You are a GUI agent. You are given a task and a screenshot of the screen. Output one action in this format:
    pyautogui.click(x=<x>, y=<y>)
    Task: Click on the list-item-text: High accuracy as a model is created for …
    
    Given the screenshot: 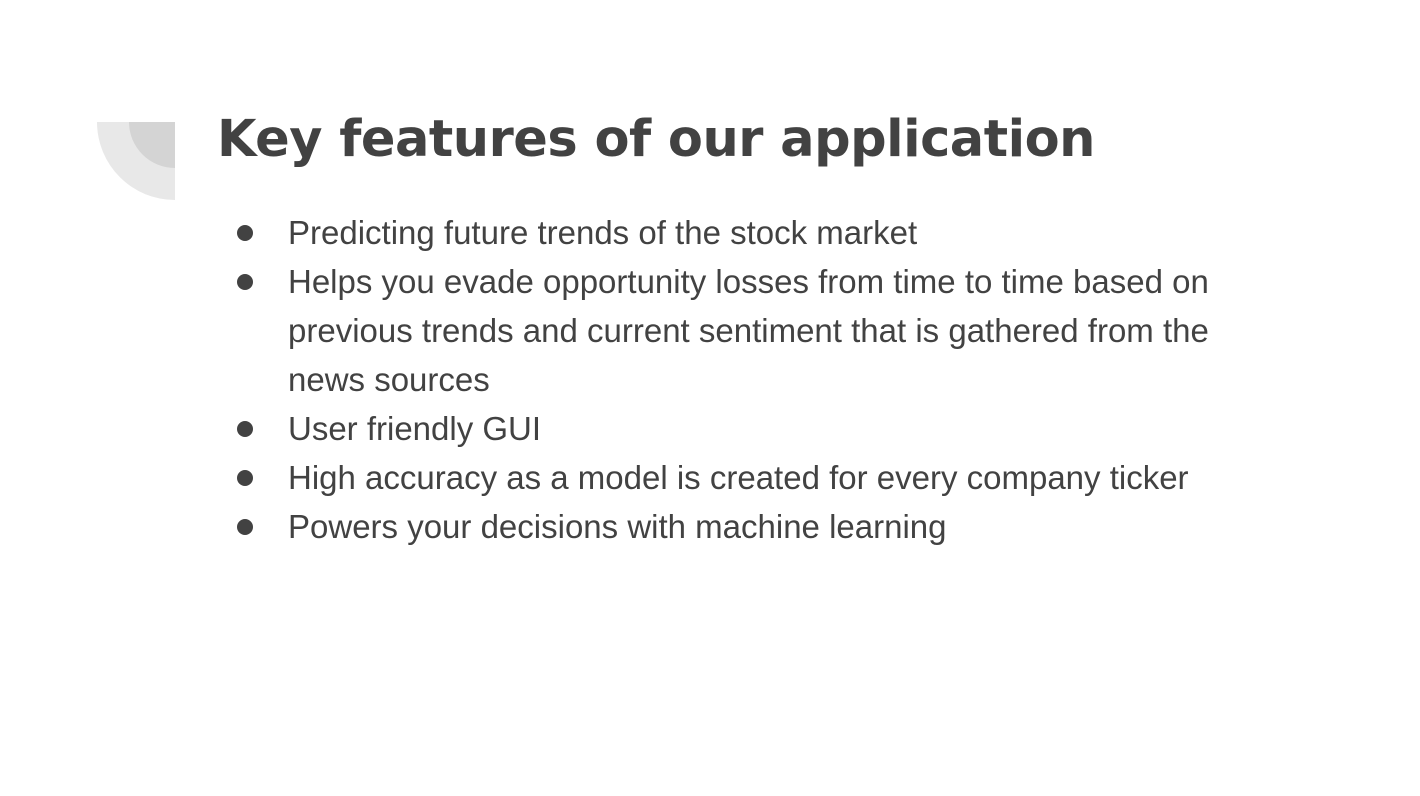 What is the action you would take?
    pyautogui.click(x=738, y=477)
    